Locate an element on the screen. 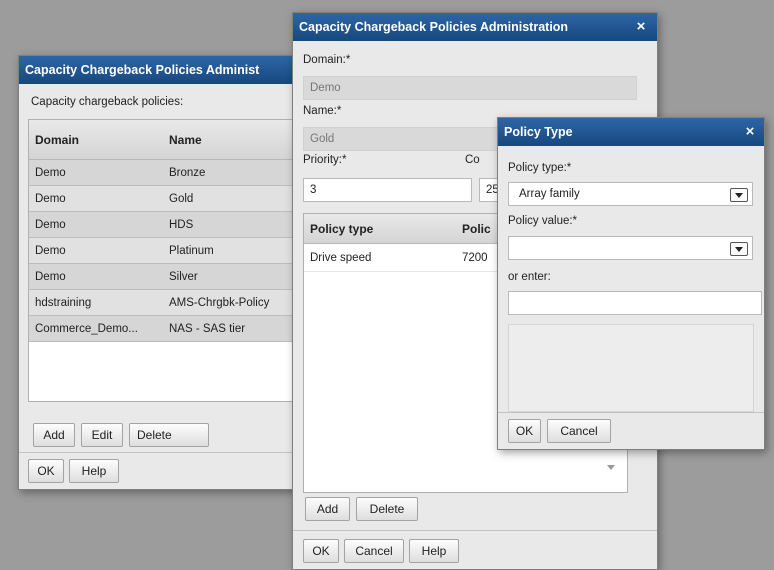 The height and width of the screenshot is (570, 774). domain-label: Domain:* is located at coordinates (327, 60).